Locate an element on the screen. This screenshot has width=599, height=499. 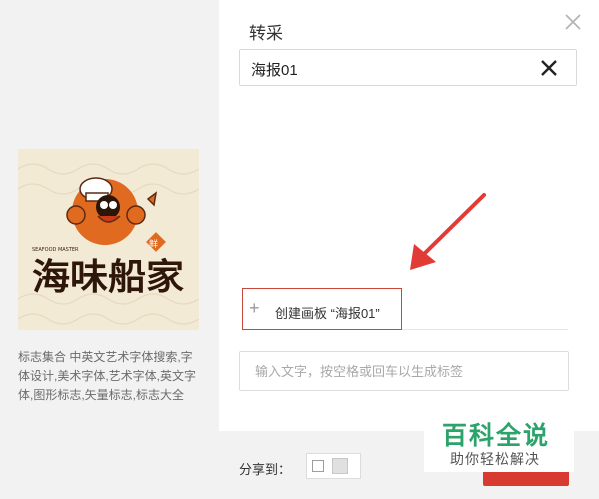
arrow-annotation is located at coordinates (448, 231).